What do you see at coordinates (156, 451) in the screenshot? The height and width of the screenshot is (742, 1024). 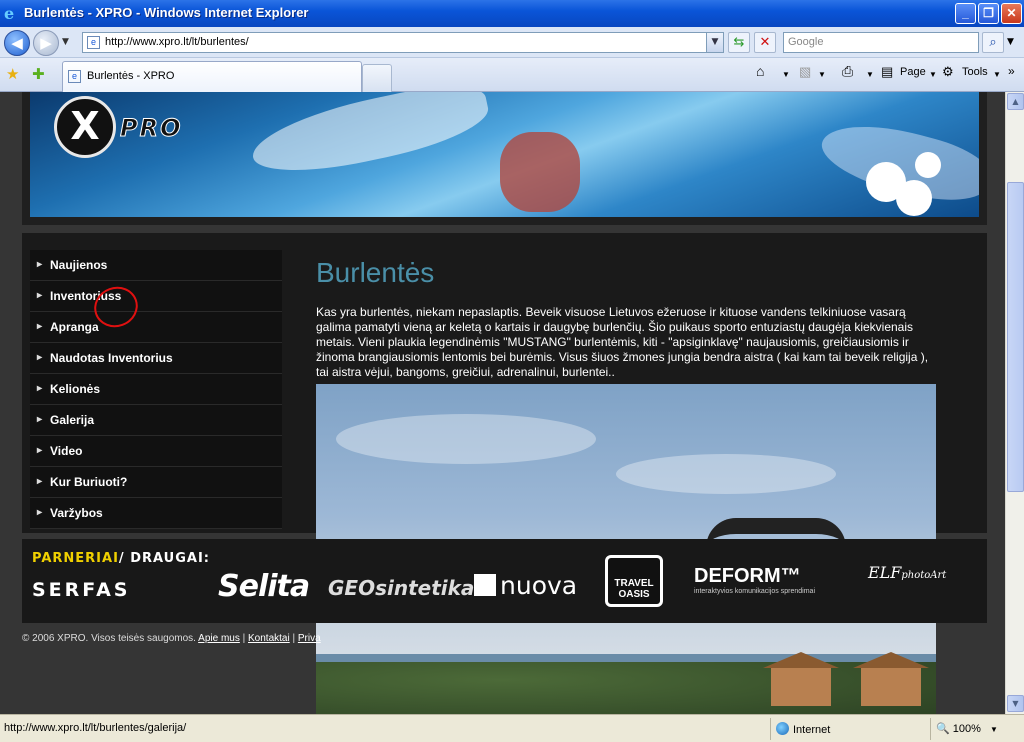 I see `menu-item-video: ▸ Video` at bounding box center [156, 451].